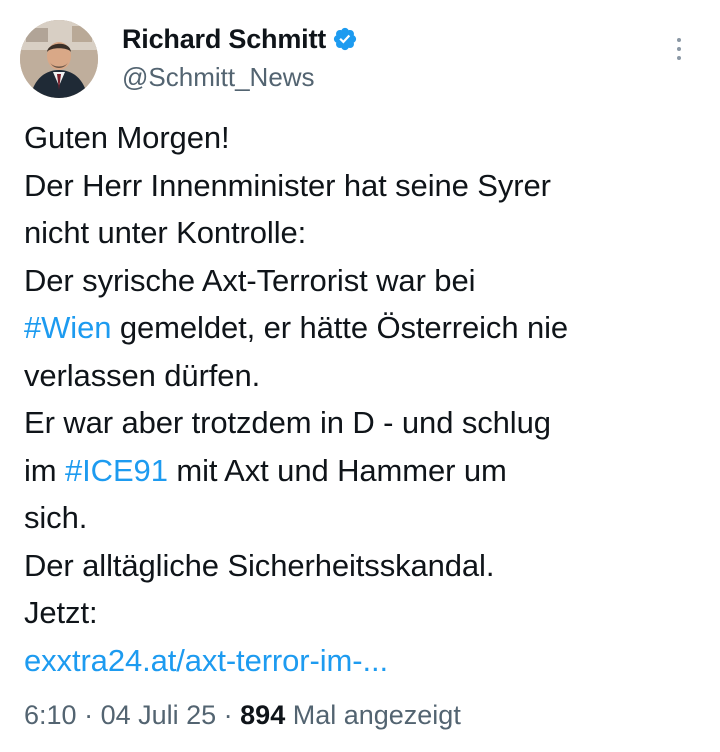 Image resolution: width=720 pixels, height=752 pixels. Describe the element at coordinates (364, 518) in the screenshot. I see `tweet-line: sich.` at that location.